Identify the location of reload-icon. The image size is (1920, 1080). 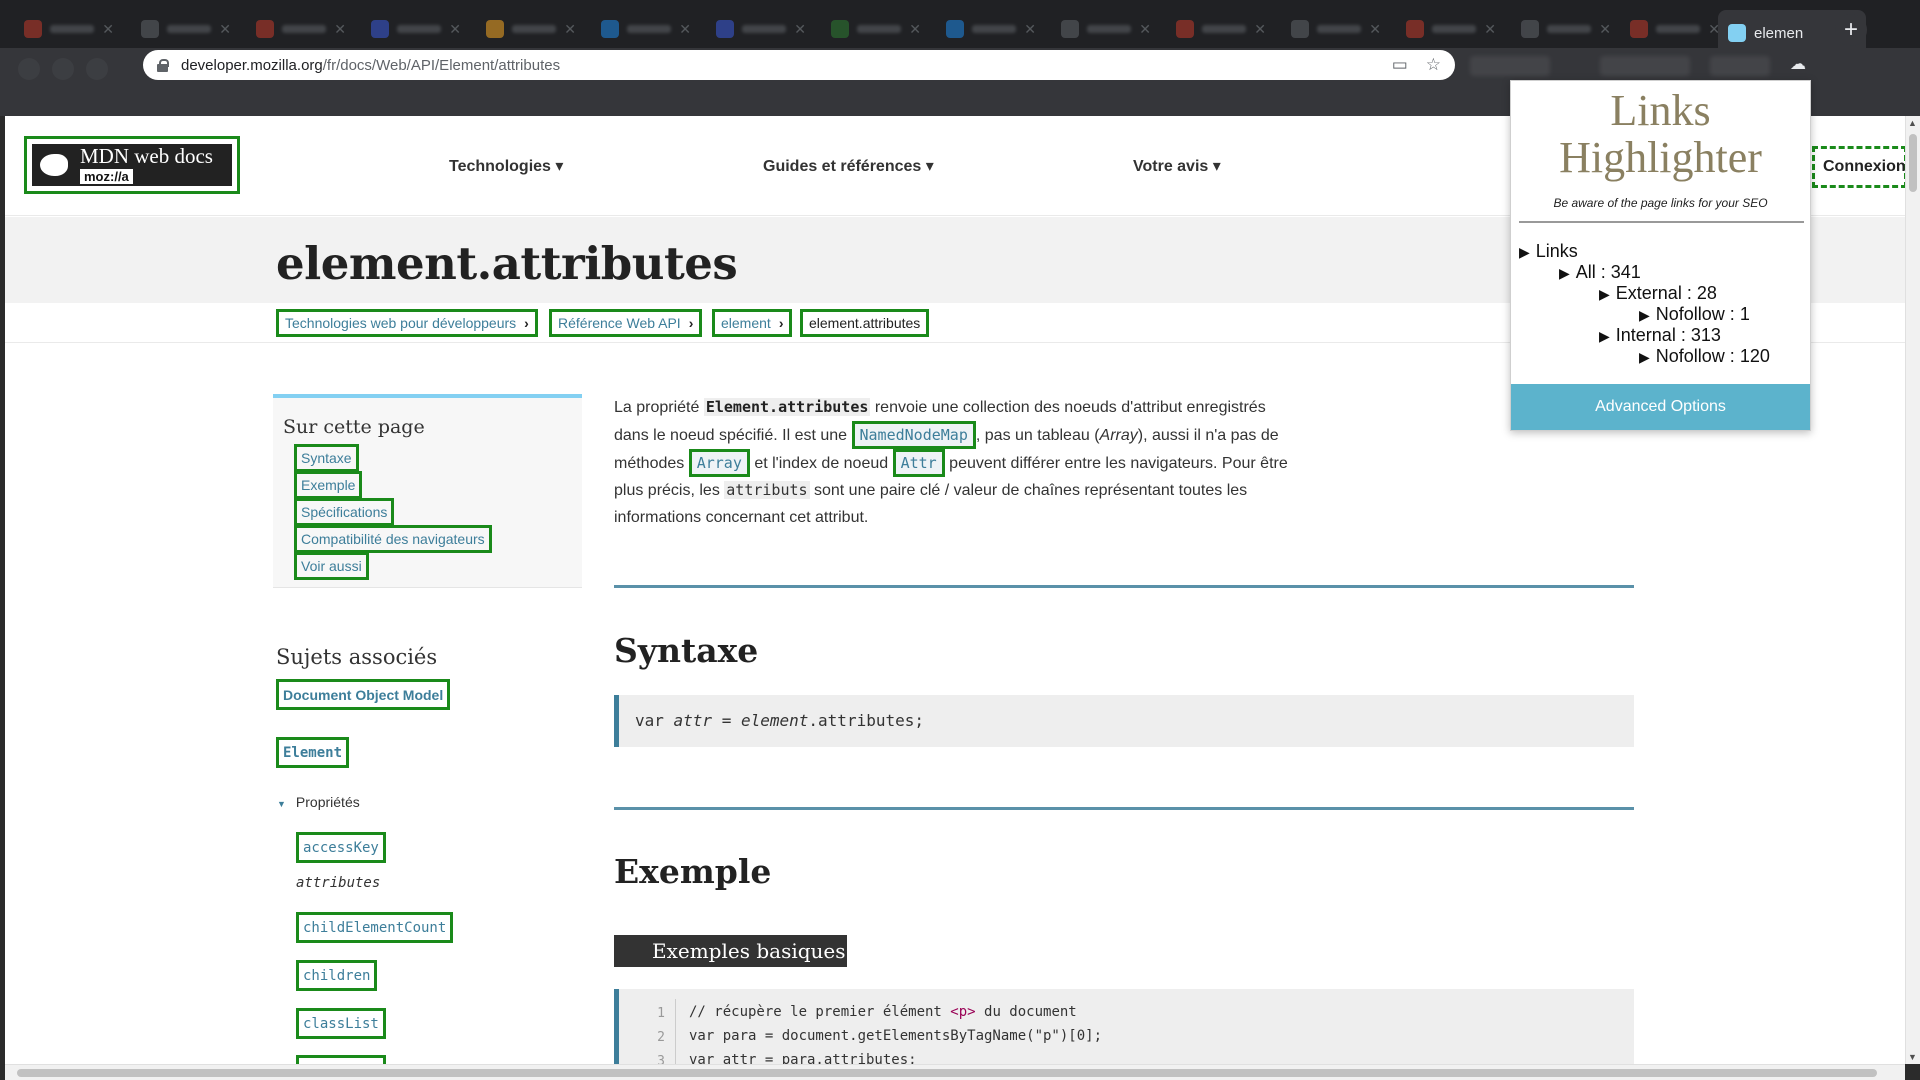
(97, 69).